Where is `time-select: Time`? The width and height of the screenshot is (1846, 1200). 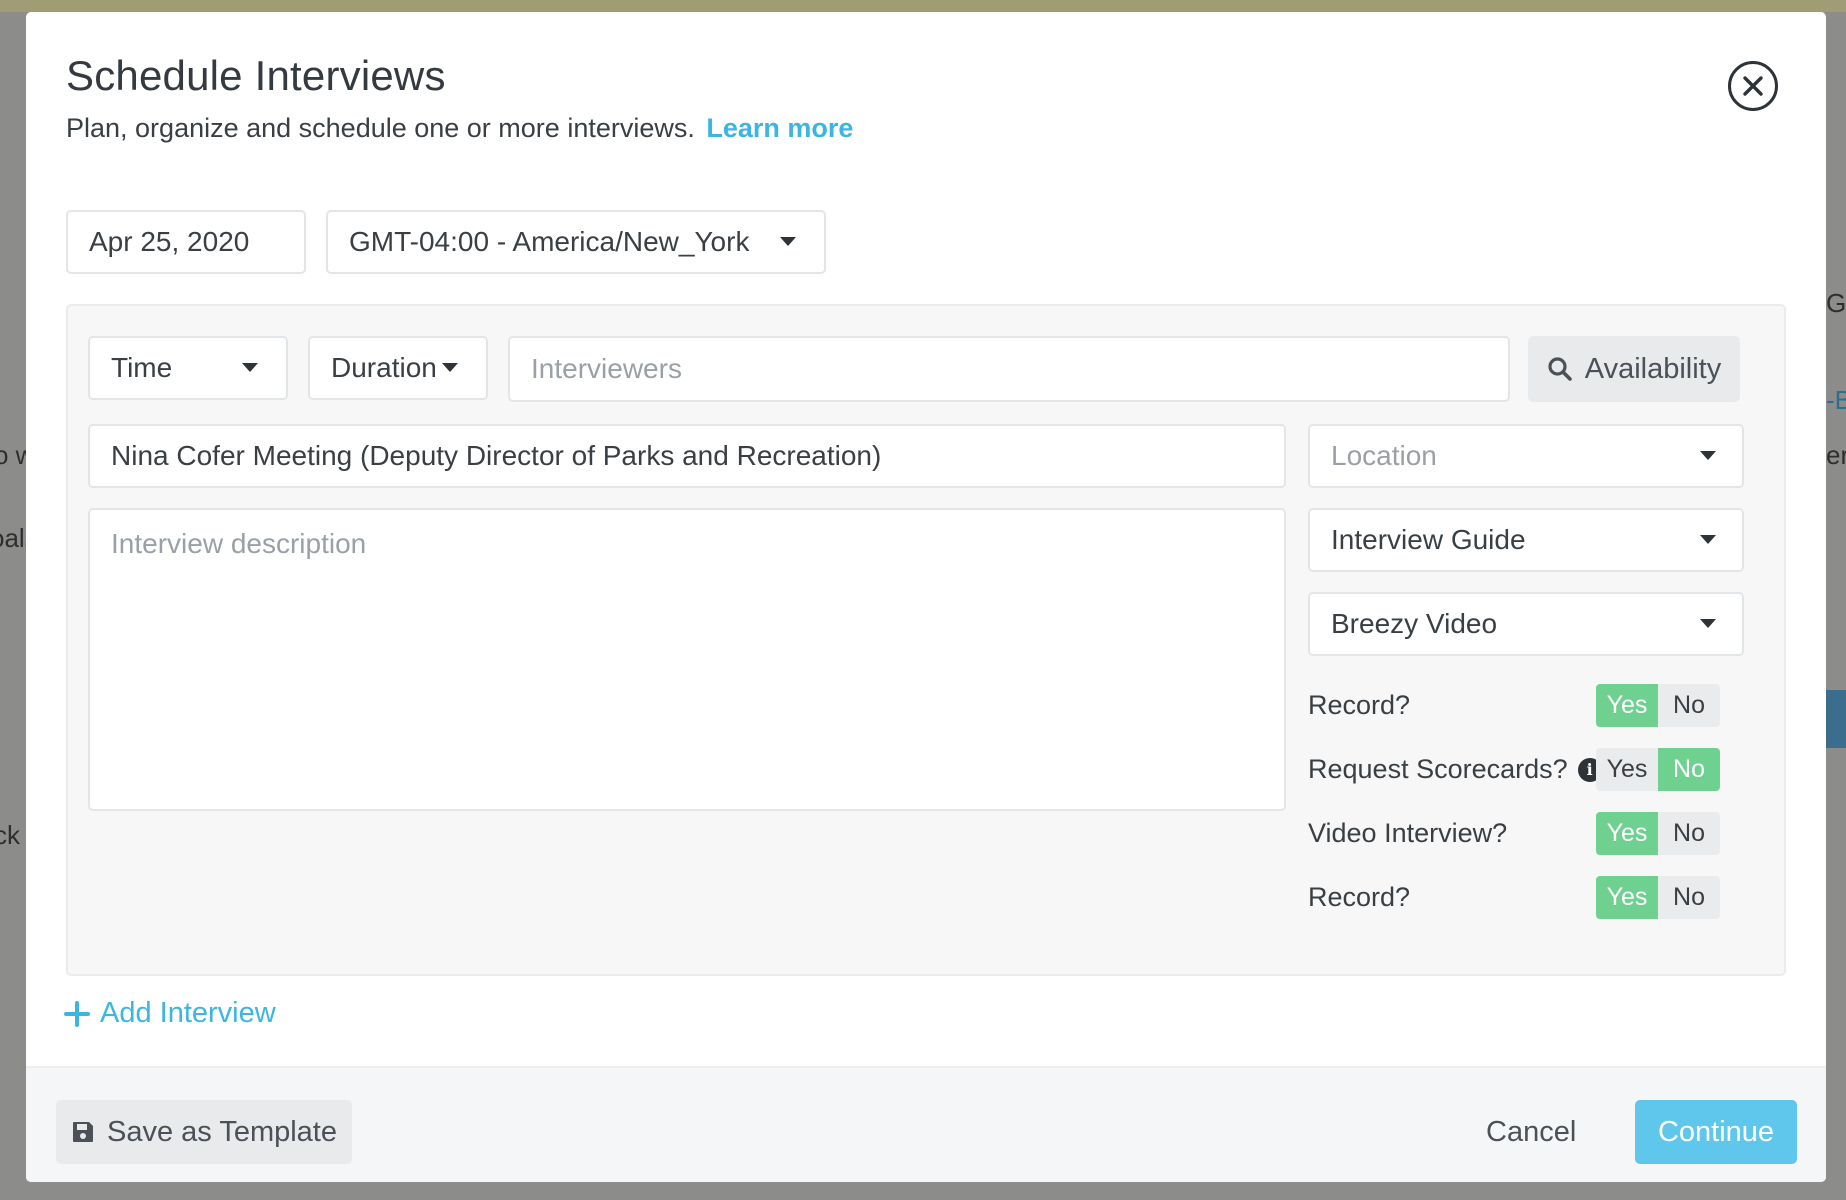
time-select: Time is located at coordinates (188, 368).